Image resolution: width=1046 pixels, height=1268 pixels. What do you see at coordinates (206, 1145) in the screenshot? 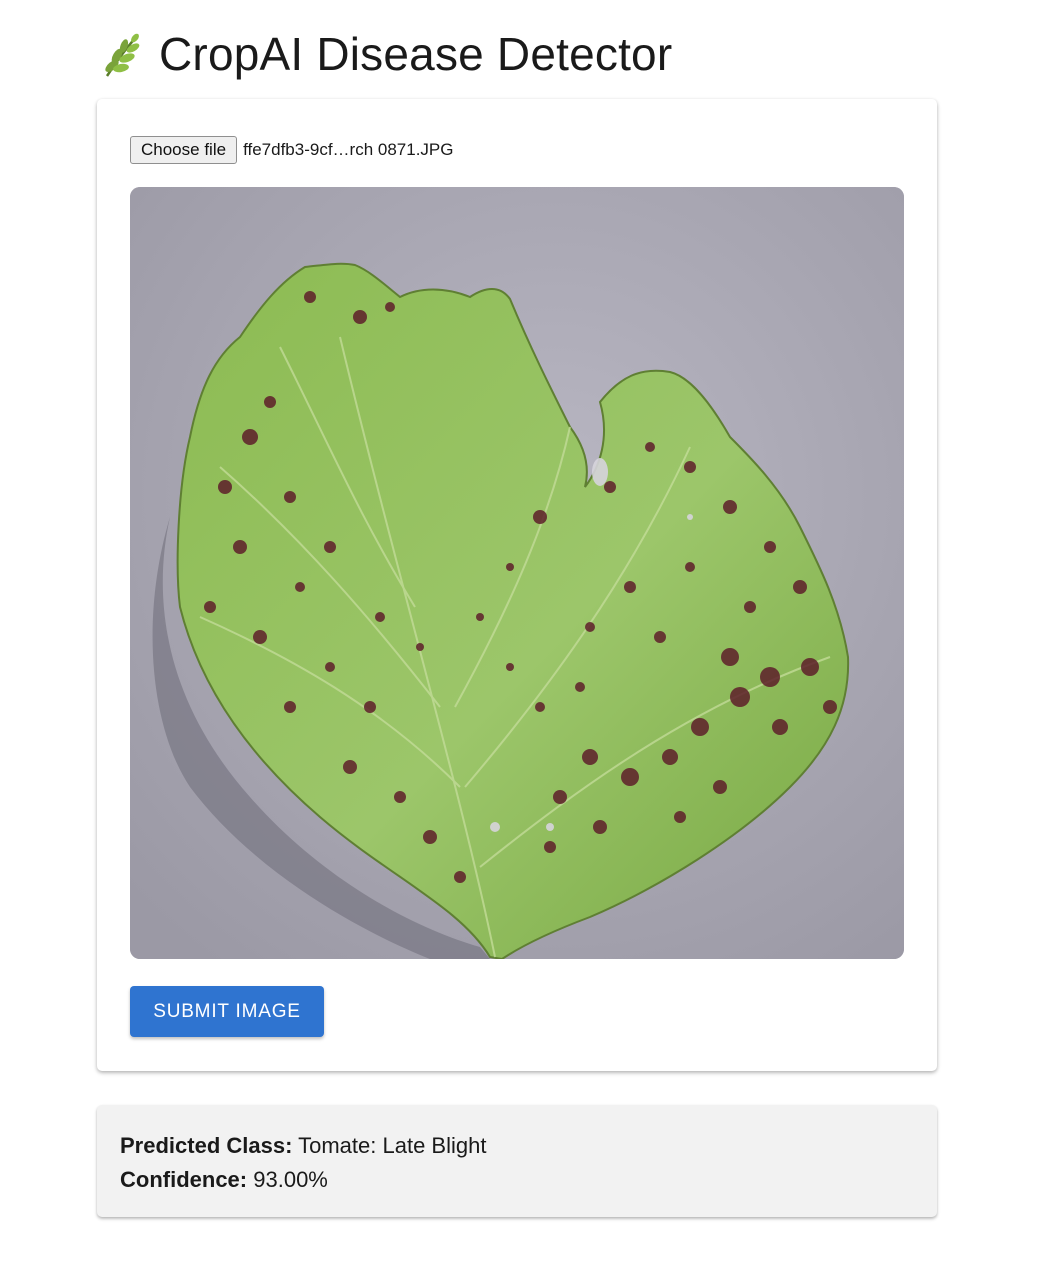
I see `predicted-class-label: Predicted Class:` at bounding box center [206, 1145].